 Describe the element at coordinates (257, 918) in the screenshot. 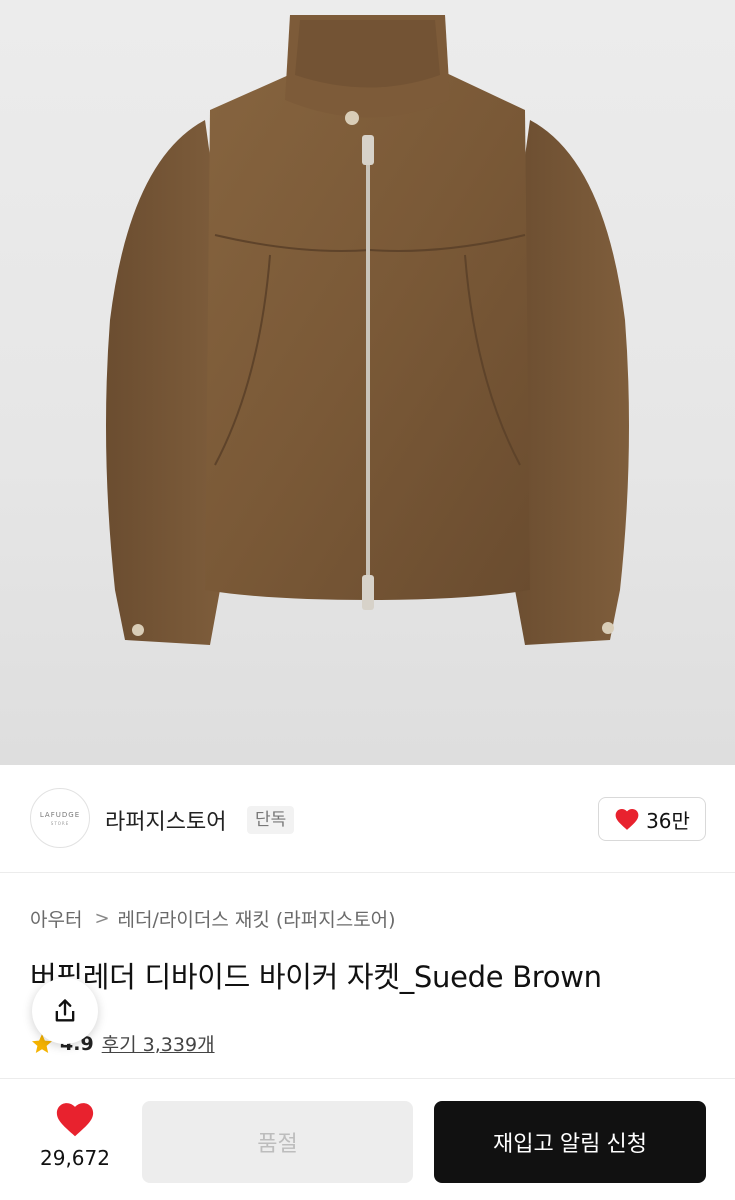

I see `breadcrumb-subcategory: 레더/라이더스 재킷 (라퍼지스토어)` at that location.